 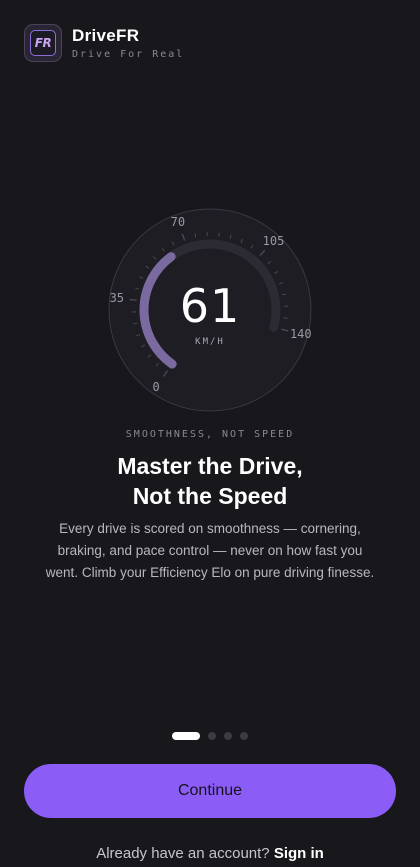 I want to click on page-indicator, so click(x=210, y=736).